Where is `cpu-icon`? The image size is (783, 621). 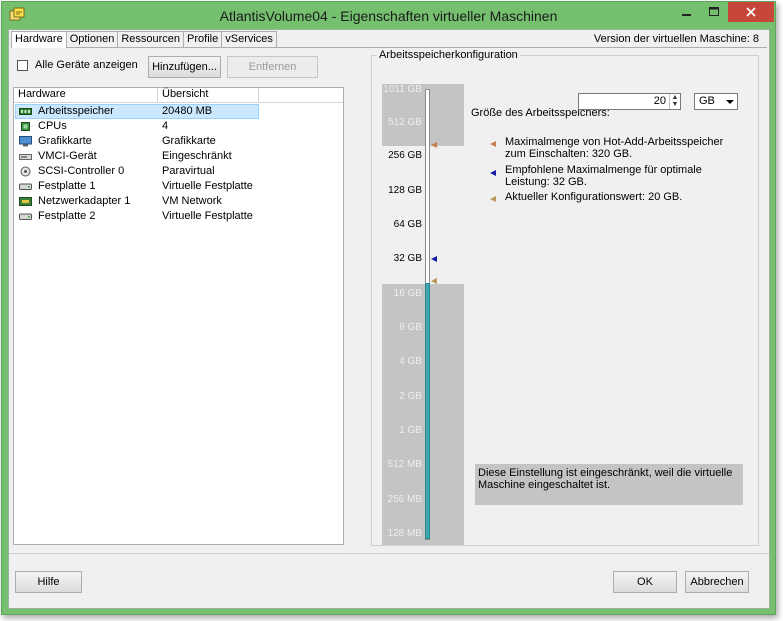
cpu-icon is located at coordinates (25, 126).